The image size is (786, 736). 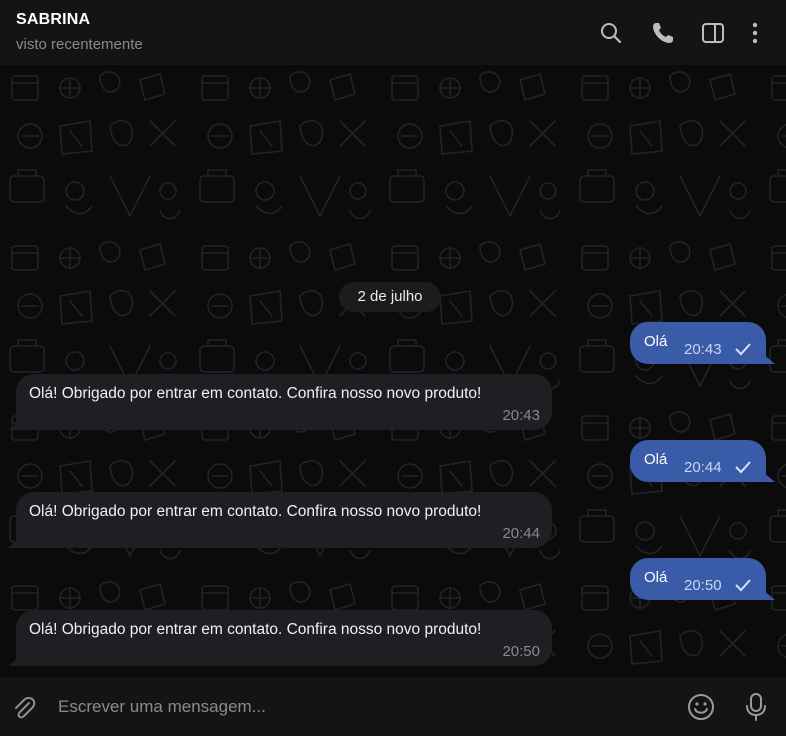 I want to click on sidebar-toggle-icon, so click(x=713, y=33).